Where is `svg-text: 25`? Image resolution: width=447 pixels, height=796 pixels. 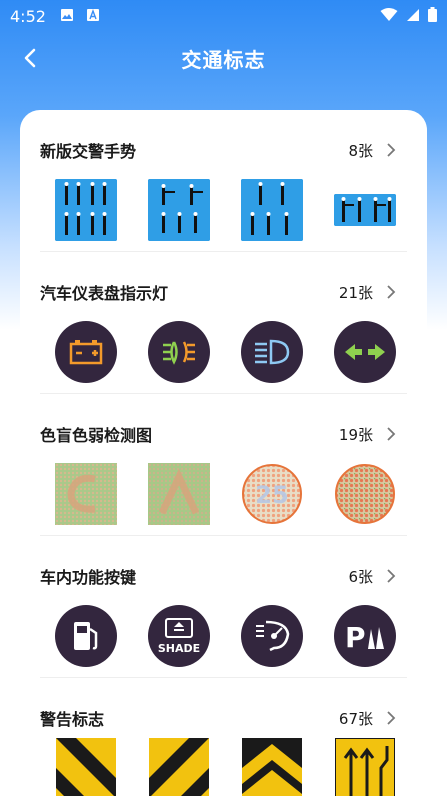 svg-text: 25 is located at coordinates (271, 495).